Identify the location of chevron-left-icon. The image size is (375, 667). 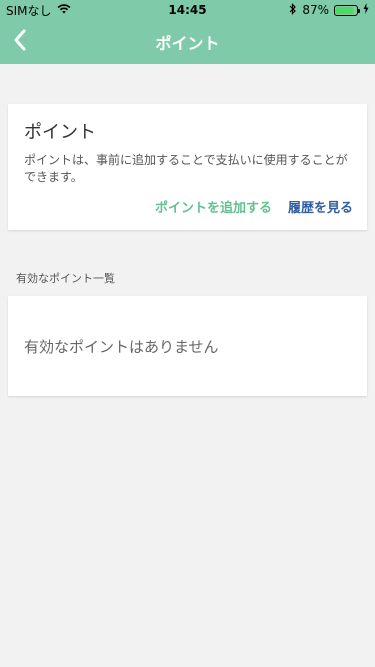
(20, 42).